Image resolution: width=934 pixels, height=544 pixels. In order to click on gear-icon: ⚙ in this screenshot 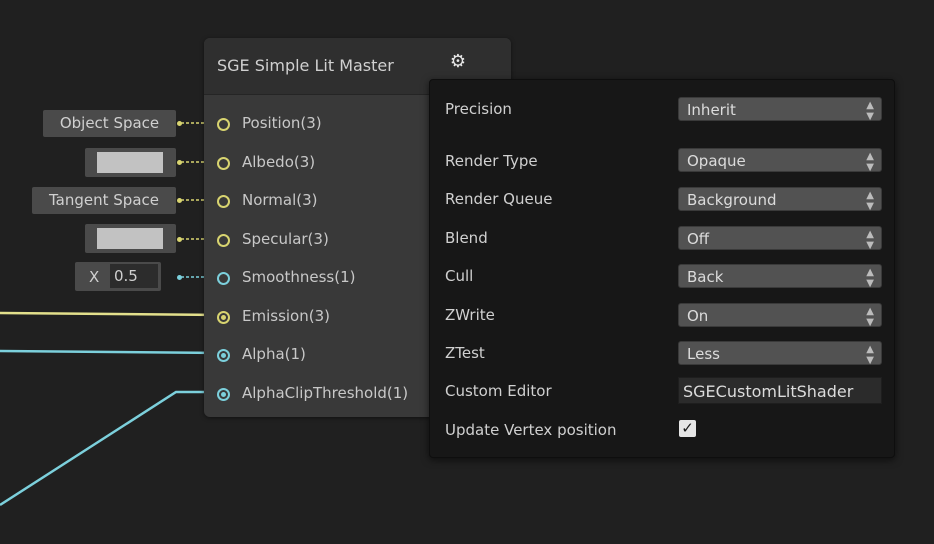, I will do `click(458, 62)`.